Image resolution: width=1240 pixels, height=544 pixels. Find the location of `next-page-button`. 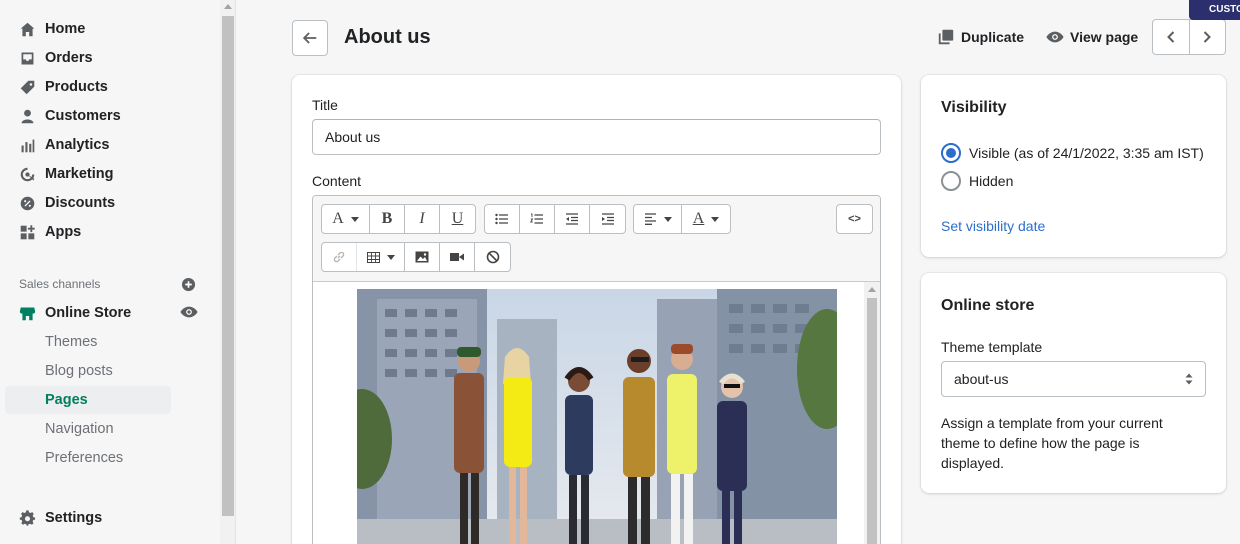

next-page-button is located at coordinates (1208, 37).